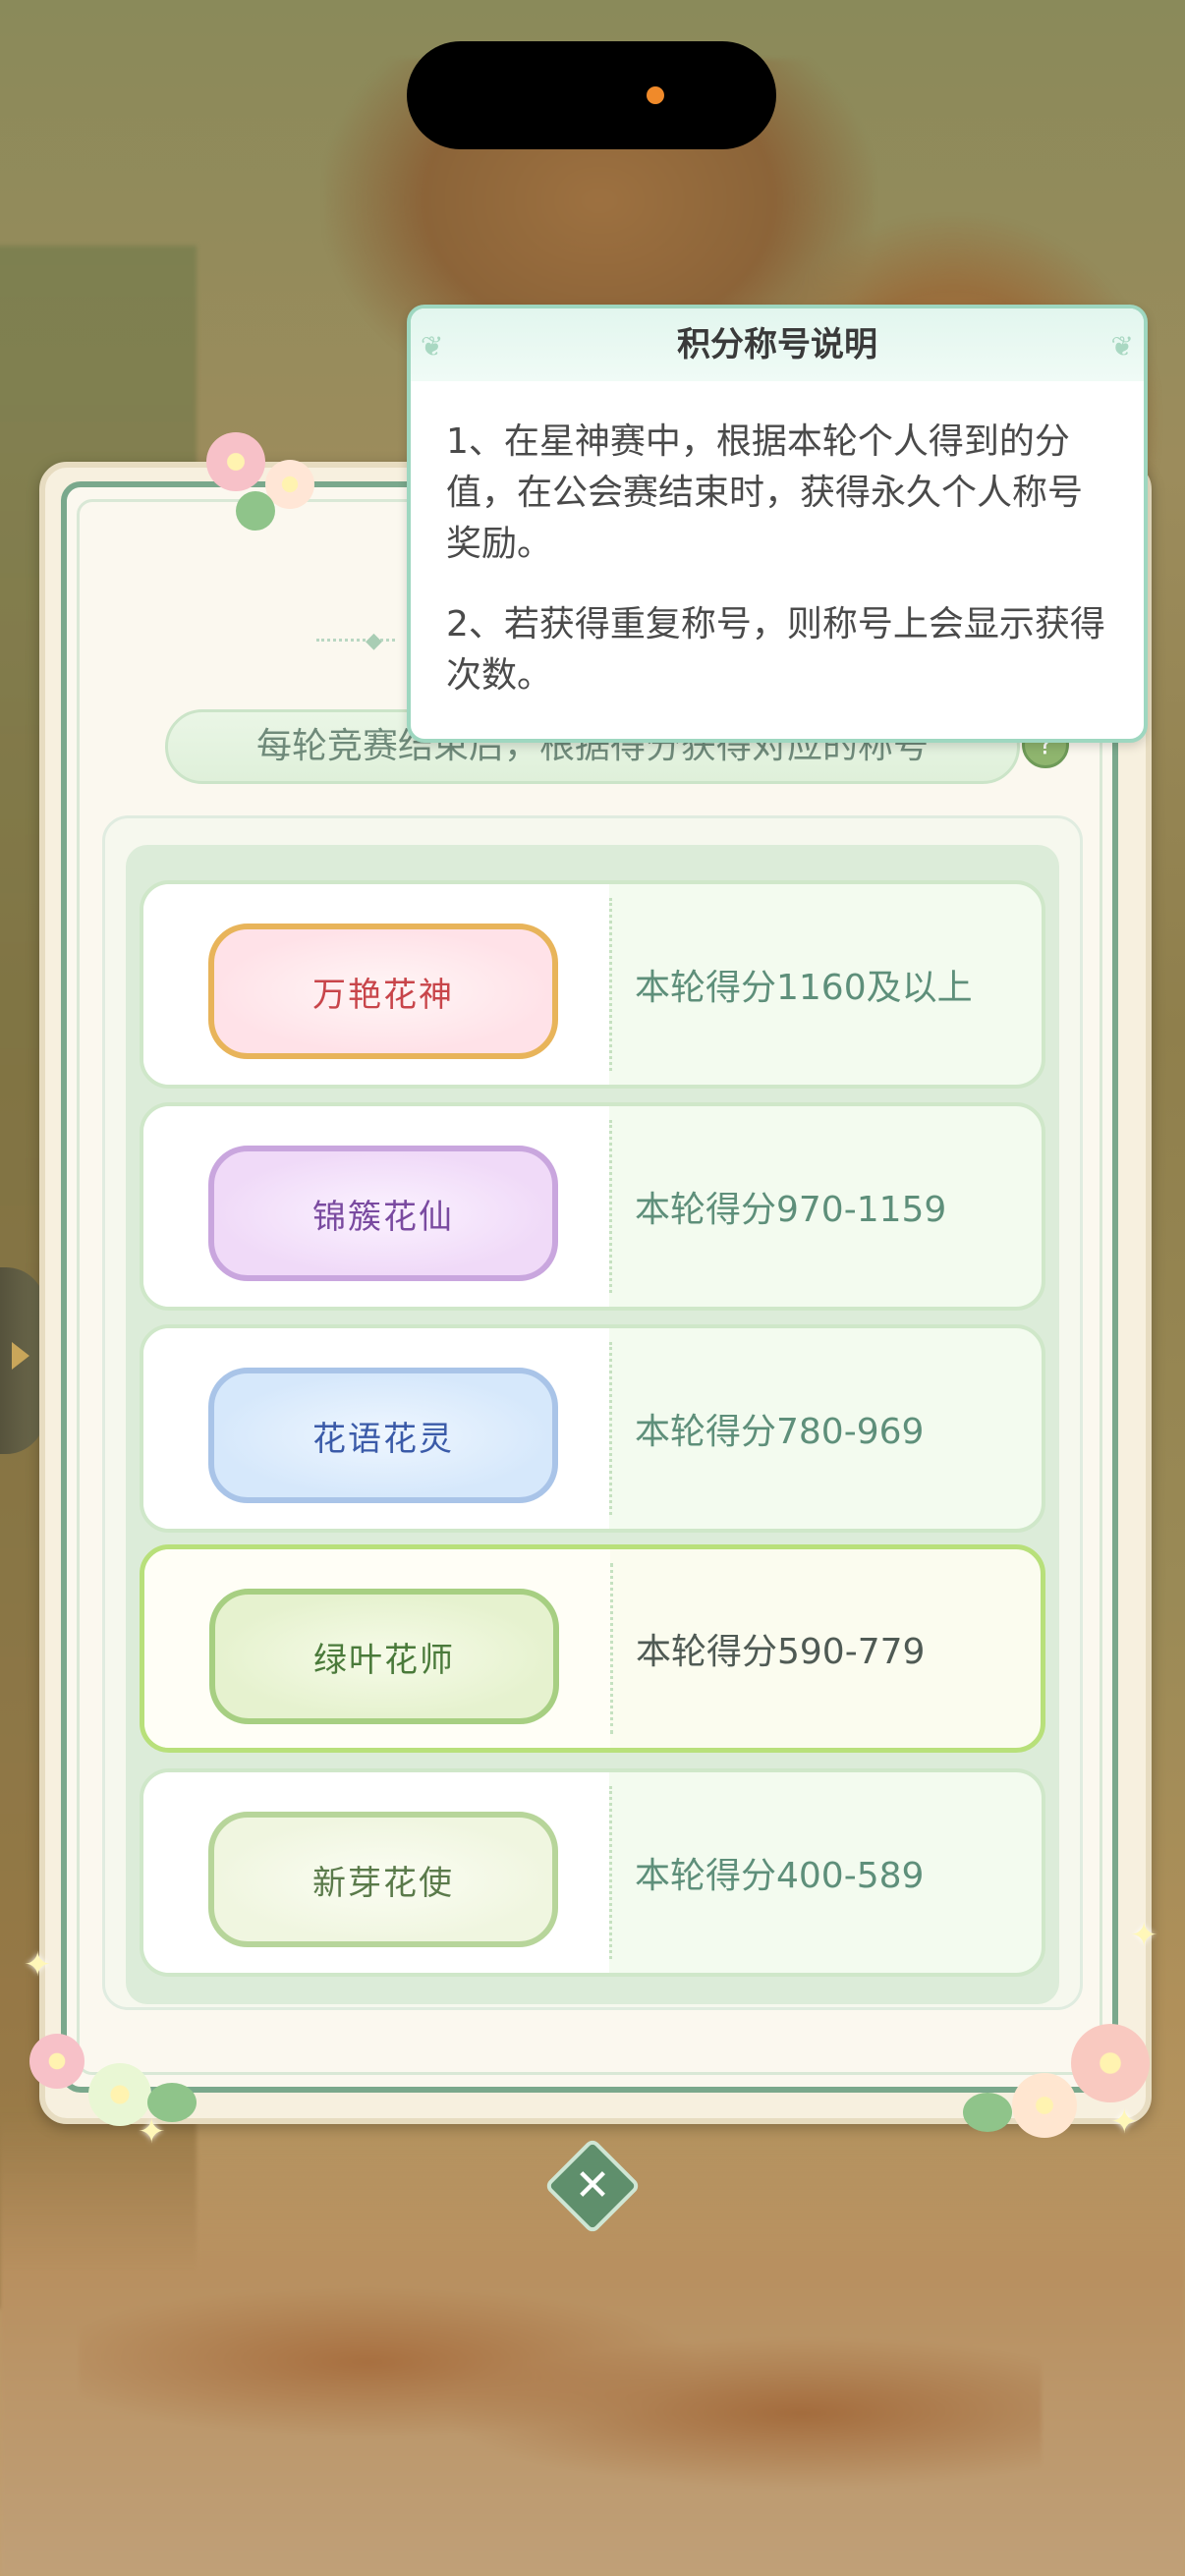 The height and width of the screenshot is (2576, 1185). I want to click on title-badge: 绿叶花师, so click(384, 1656).